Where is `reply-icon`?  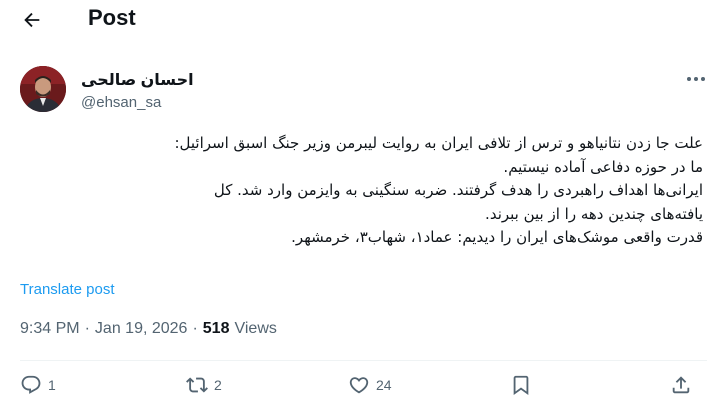
reply-icon is located at coordinates (31, 384).